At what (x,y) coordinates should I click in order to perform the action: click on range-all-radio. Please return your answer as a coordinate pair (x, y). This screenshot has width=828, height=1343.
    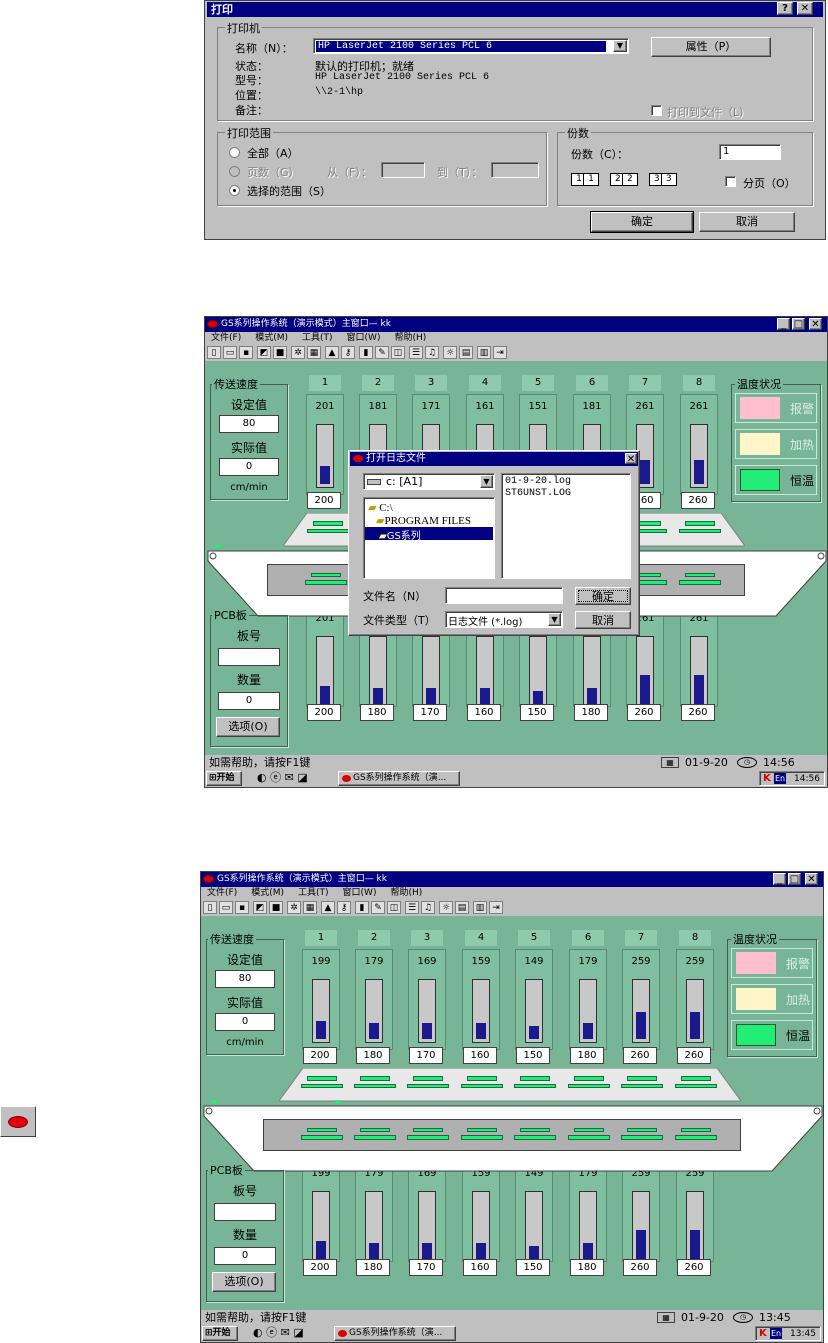
    Looking at the image, I should click on (234, 152).